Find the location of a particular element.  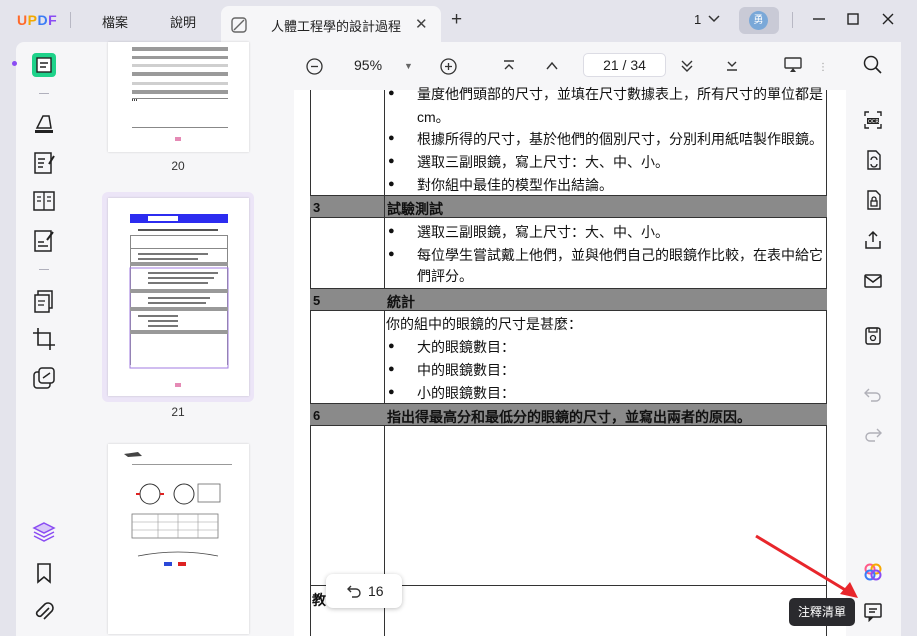

menu-file: 檔案 is located at coordinates (115, 21).